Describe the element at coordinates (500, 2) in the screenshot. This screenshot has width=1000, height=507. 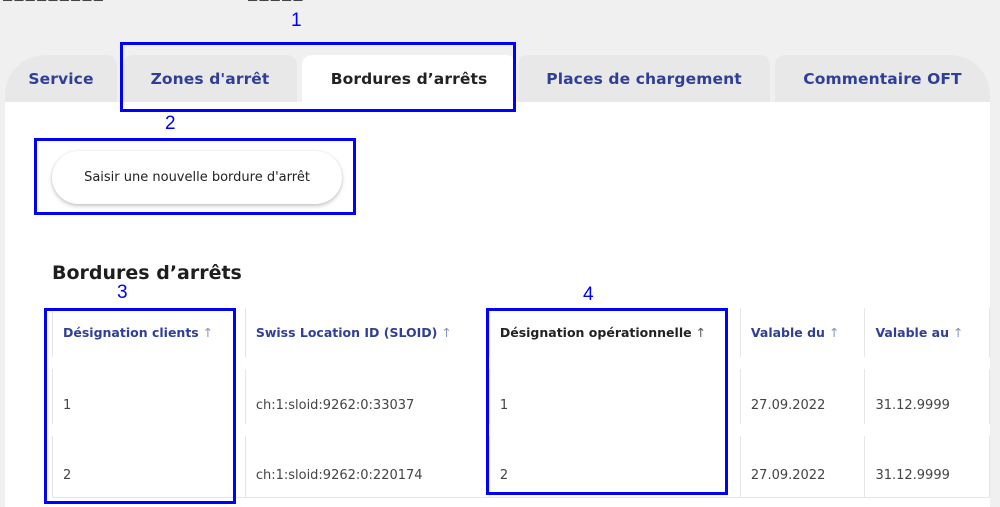
I see `truncated-header-text: ▬▬▬▬▬▬▬▬▬ ▬▬▬▬▬` at that location.